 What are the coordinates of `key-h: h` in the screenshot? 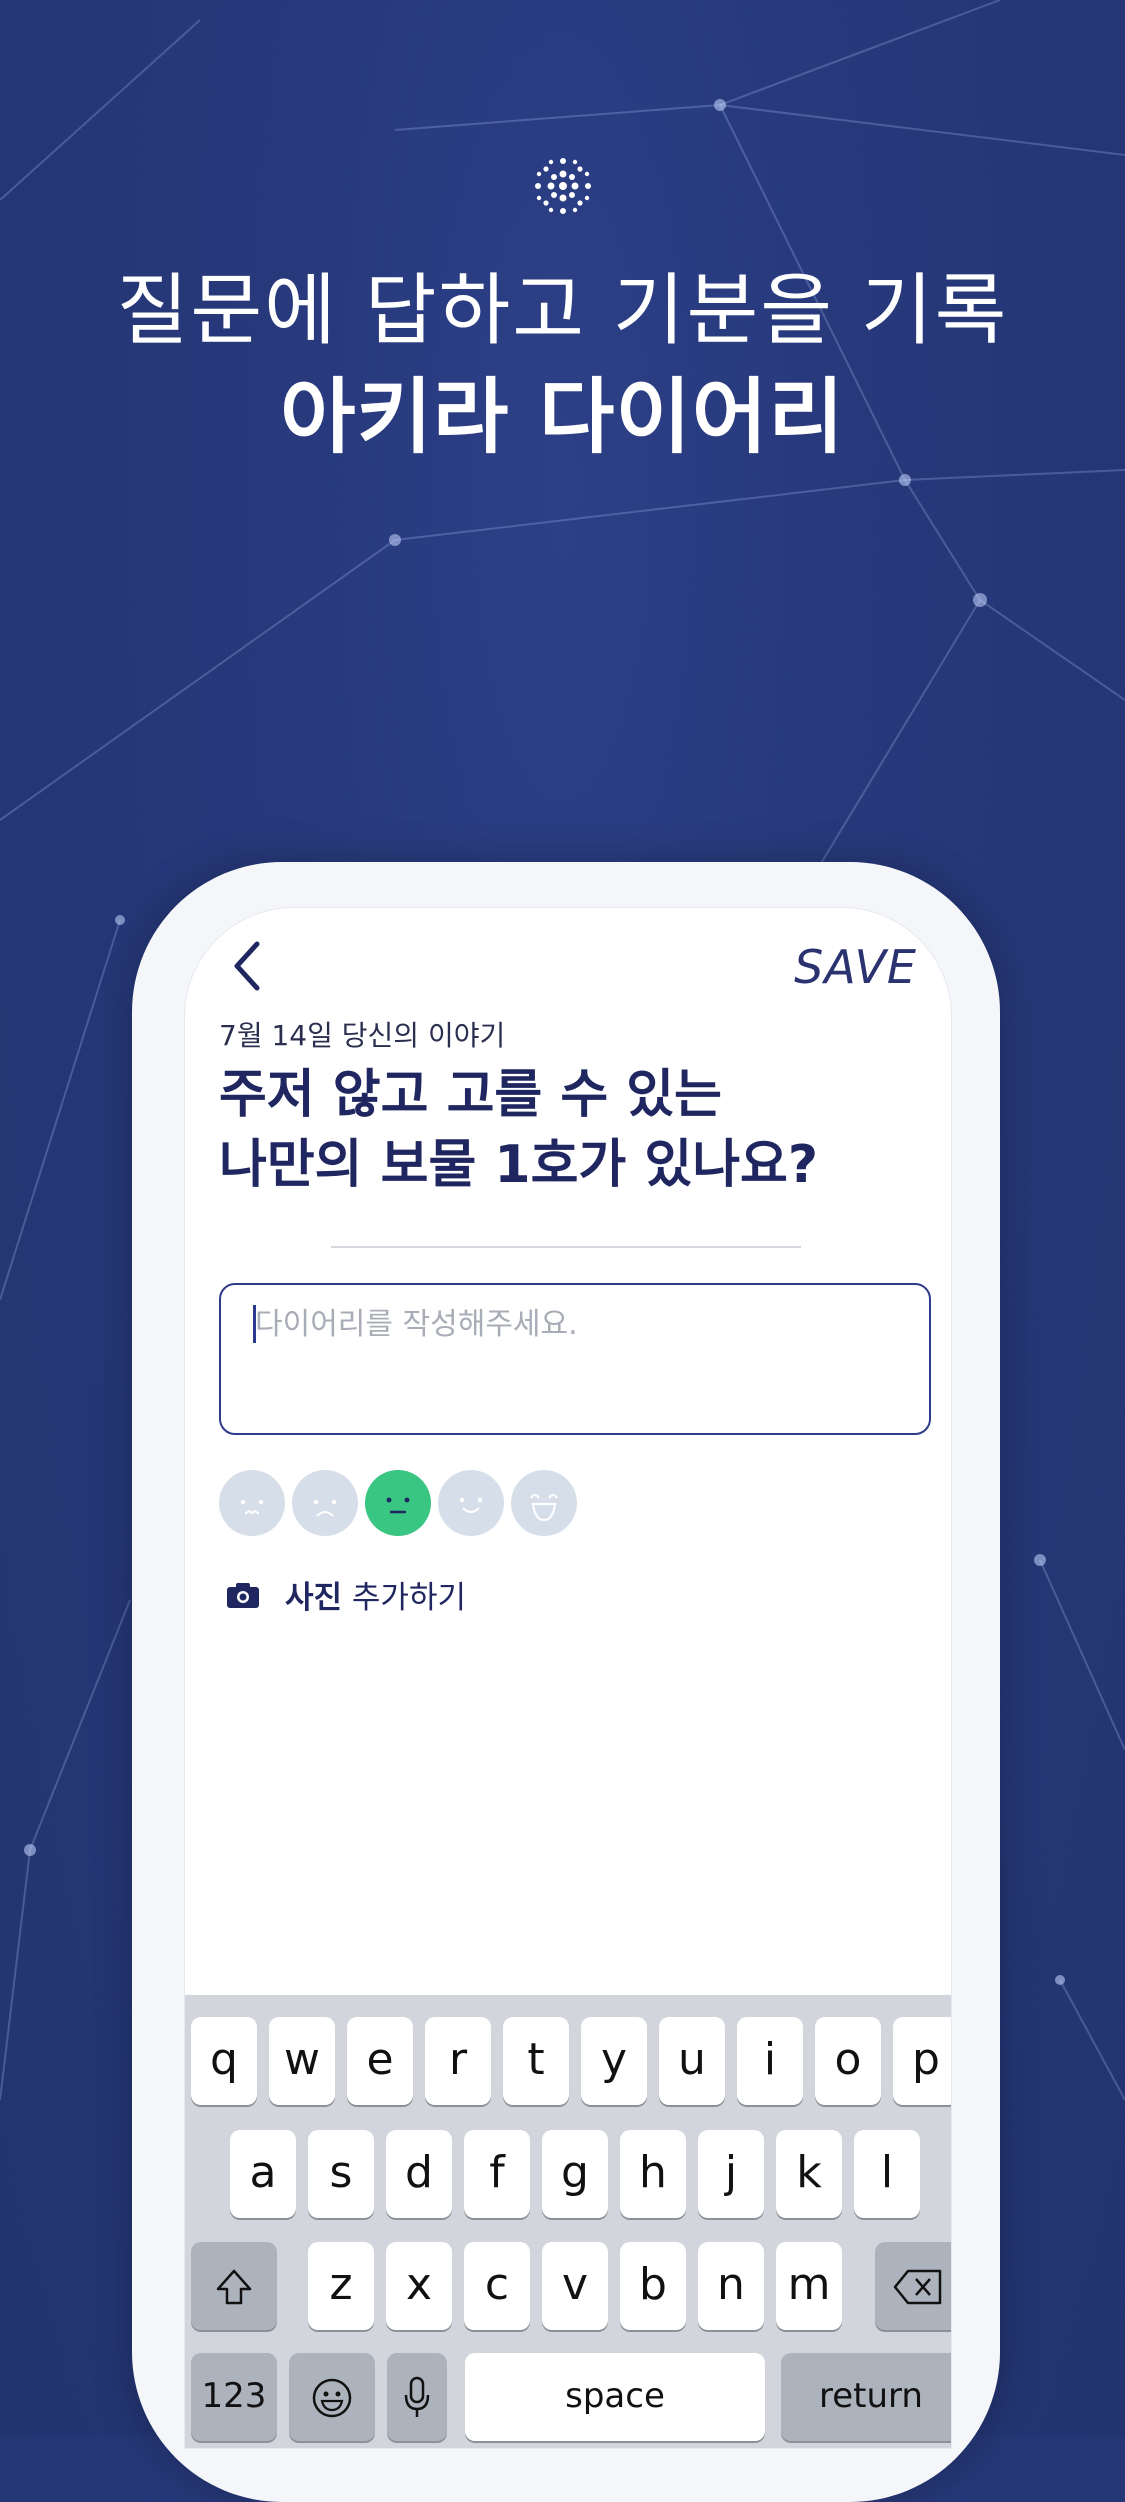 It's located at (653, 2174).